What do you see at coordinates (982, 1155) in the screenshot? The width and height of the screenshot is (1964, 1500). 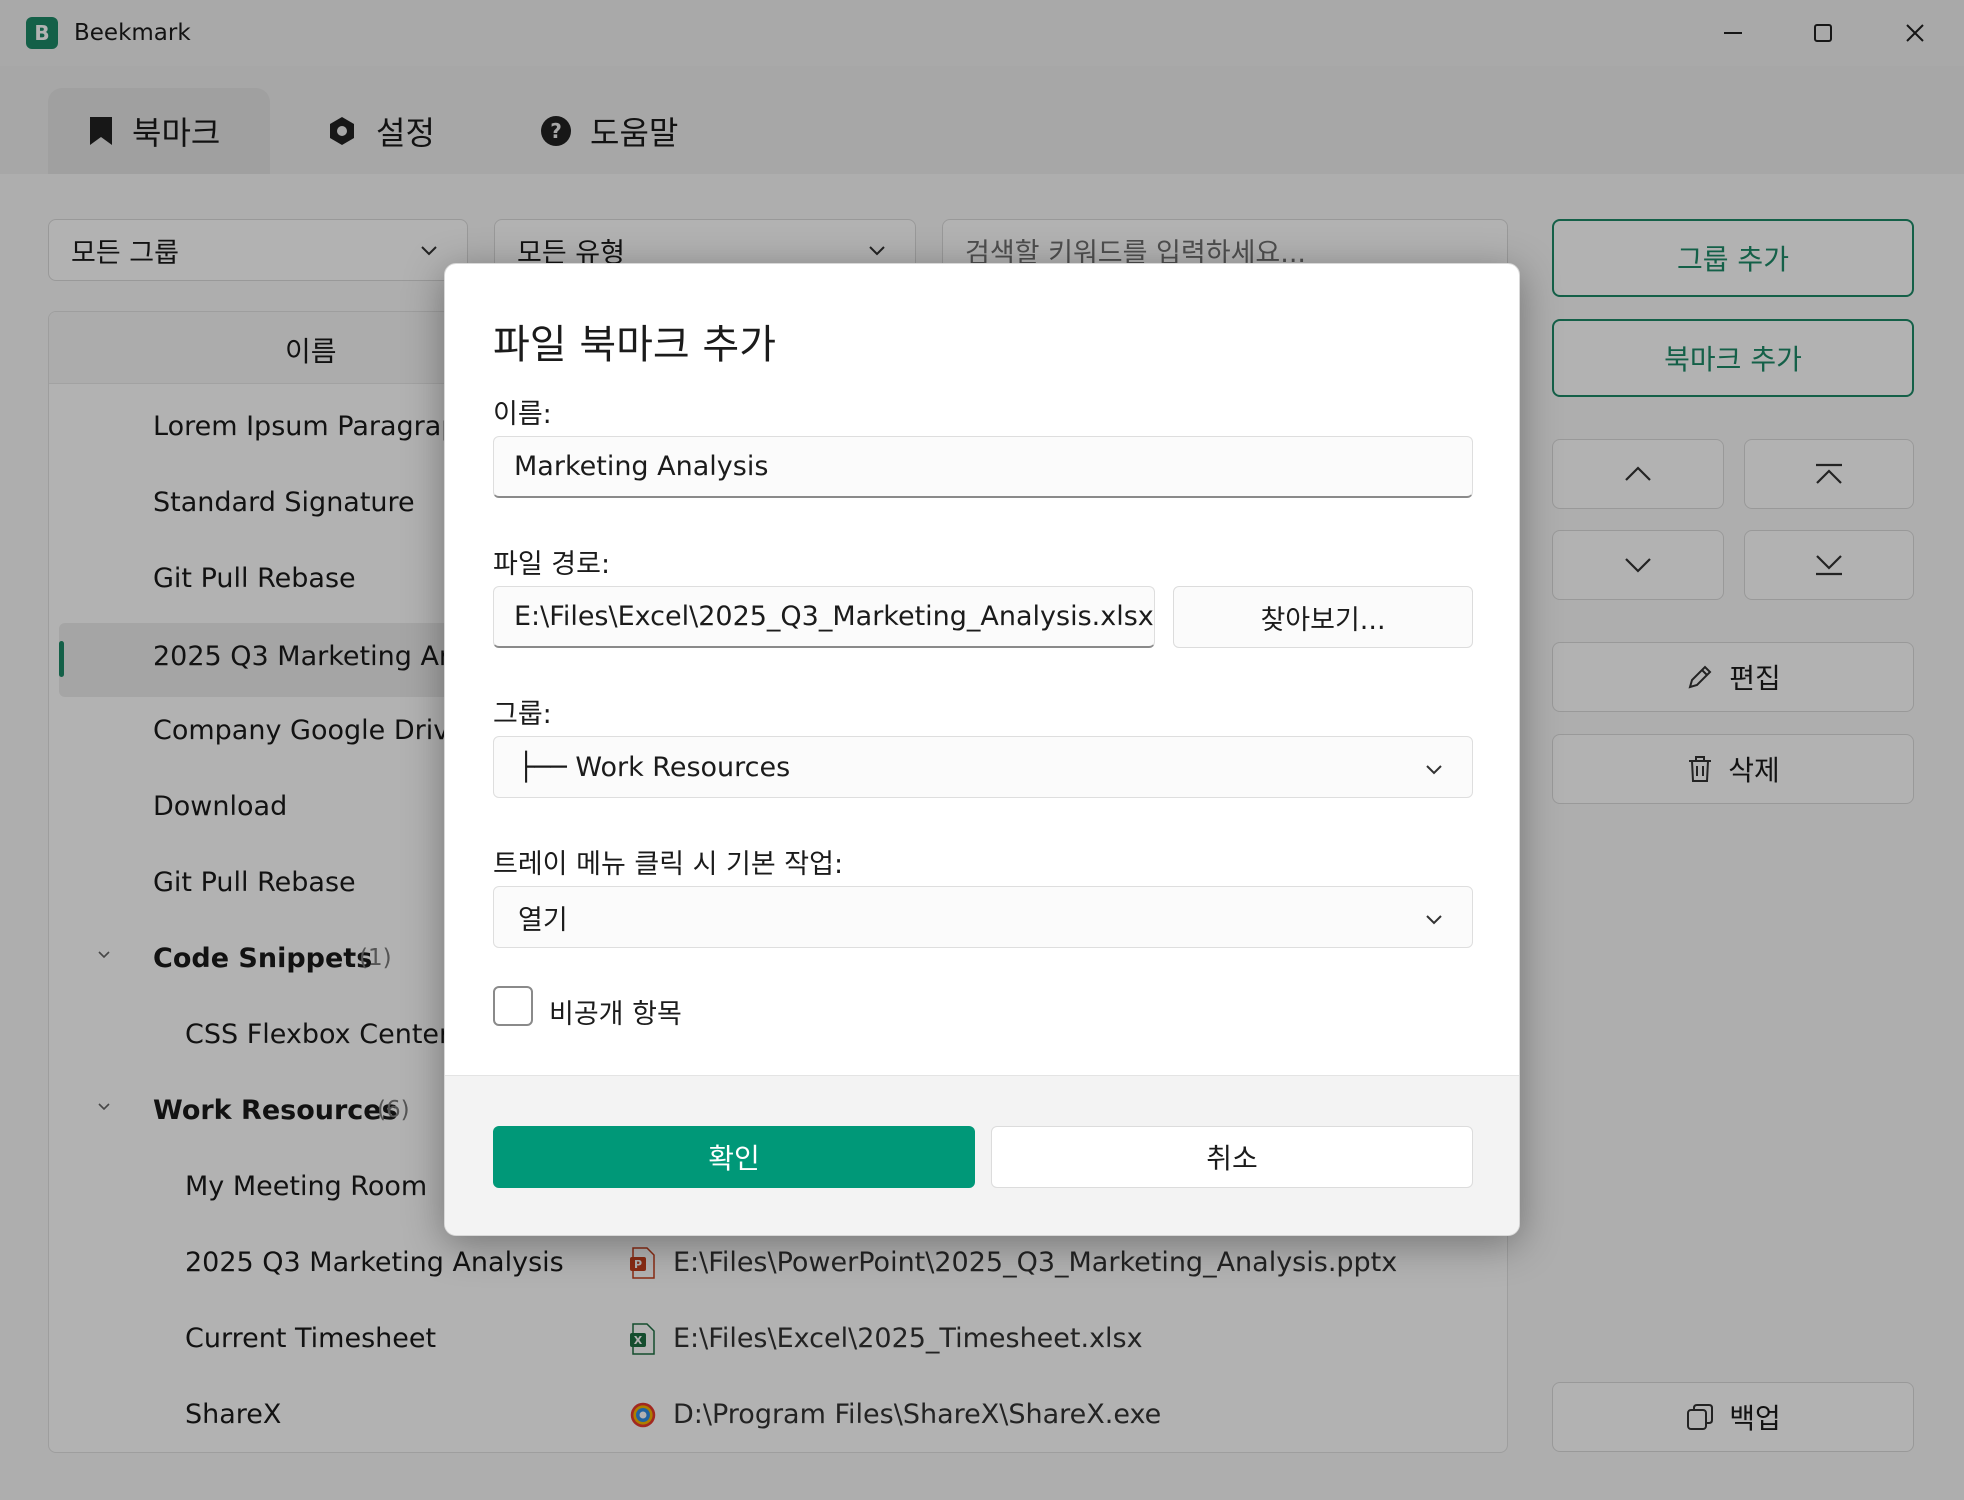 I see `dialog-footer: 확인 취소` at bounding box center [982, 1155].